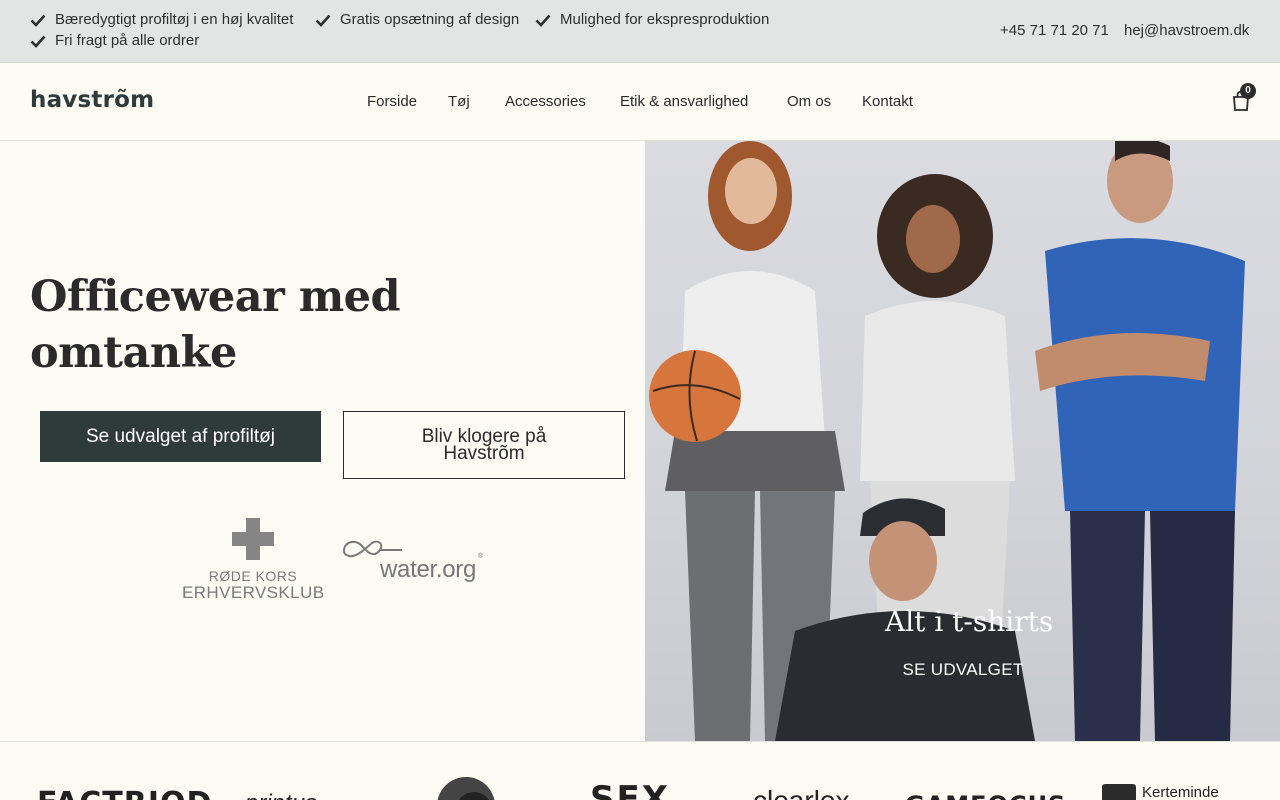 The width and height of the screenshot is (1280, 800). Describe the element at coordinates (392, 101) in the screenshot. I see `nav-item-forside: Forside` at that location.